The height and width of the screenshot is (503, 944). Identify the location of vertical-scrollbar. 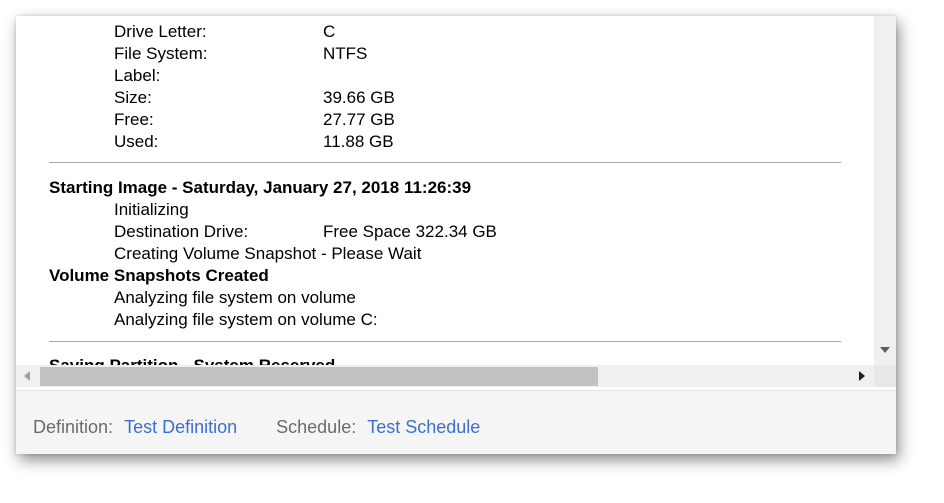
(885, 190).